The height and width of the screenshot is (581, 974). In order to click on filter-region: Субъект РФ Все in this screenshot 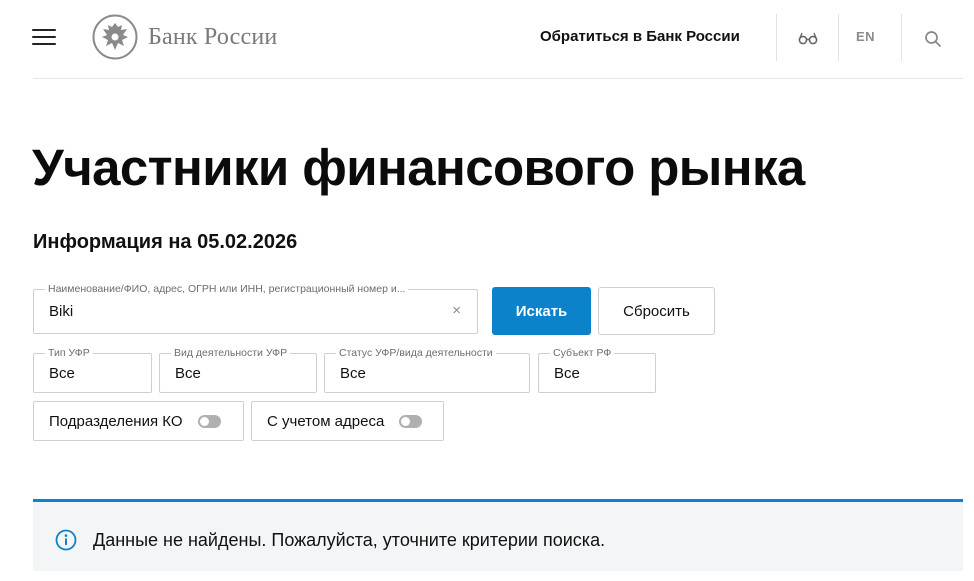, I will do `click(597, 370)`.